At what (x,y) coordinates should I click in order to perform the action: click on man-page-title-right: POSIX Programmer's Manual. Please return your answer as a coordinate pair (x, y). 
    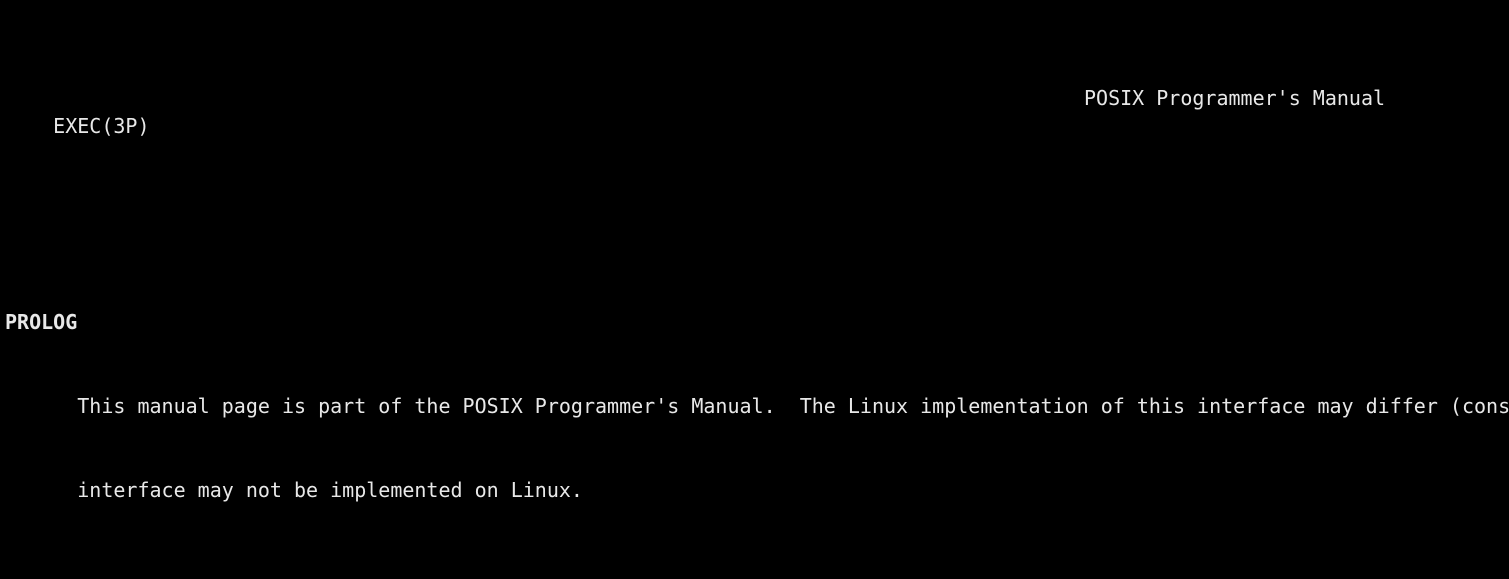
    Looking at the image, I should click on (1235, 98).